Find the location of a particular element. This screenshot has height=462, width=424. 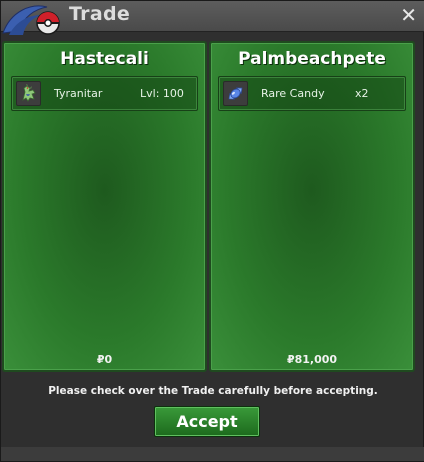

left-money: ₽0 is located at coordinates (104, 359).